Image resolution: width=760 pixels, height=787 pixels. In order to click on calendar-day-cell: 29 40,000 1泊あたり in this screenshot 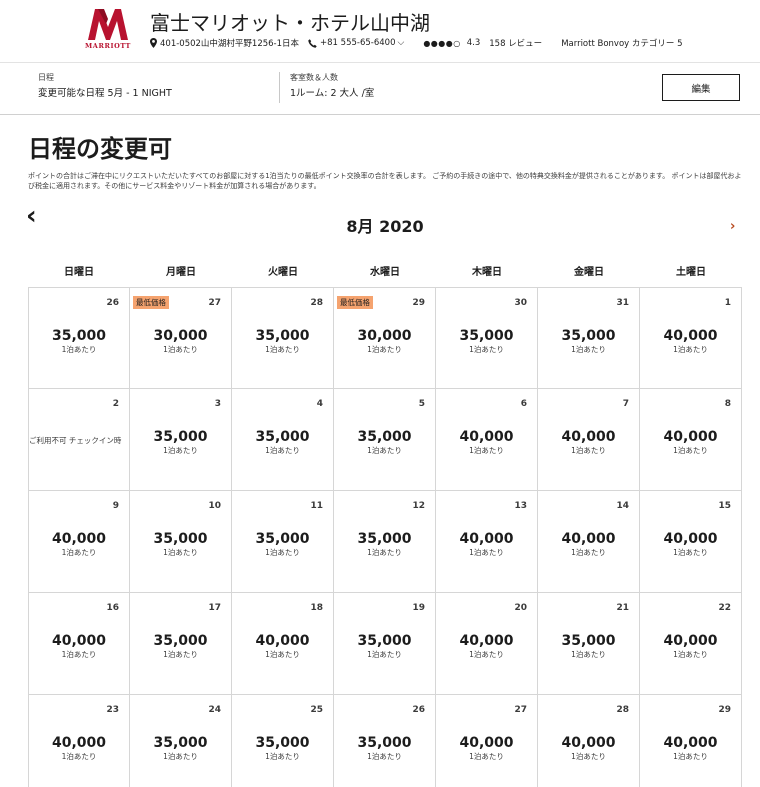, I will do `click(691, 741)`.